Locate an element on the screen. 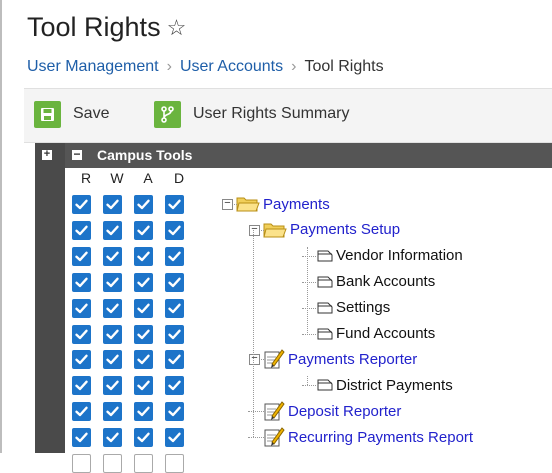  tree-node: Payments is located at coordinates (283, 204).